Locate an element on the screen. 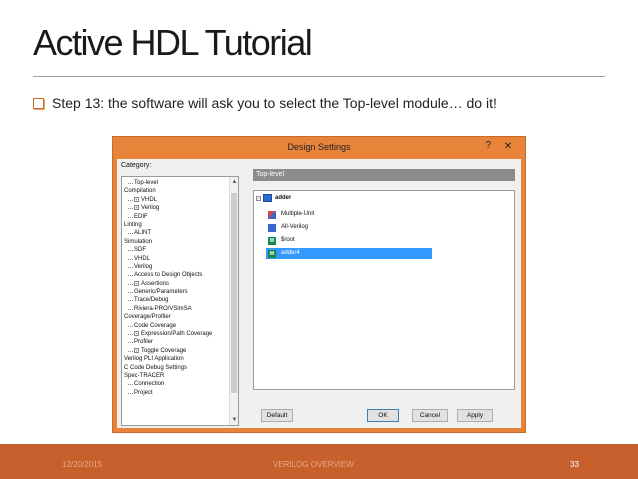 The height and width of the screenshot is (479, 638). category-item: Compilation is located at coordinates (181, 191).